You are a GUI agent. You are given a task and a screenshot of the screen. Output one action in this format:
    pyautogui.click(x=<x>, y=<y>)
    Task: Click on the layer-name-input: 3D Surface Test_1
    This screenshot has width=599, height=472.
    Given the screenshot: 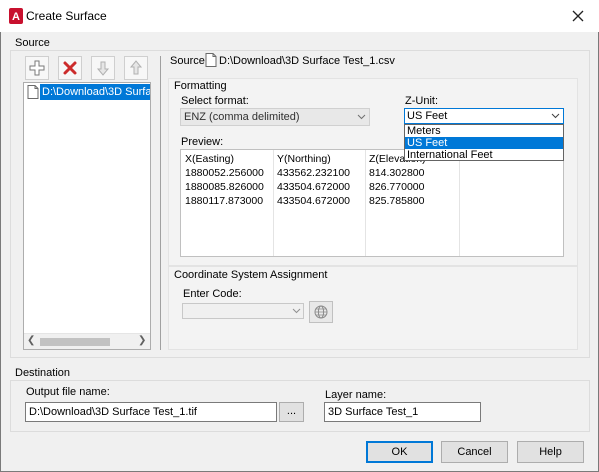 What is the action you would take?
    pyautogui.click(x=402, y=412)
    